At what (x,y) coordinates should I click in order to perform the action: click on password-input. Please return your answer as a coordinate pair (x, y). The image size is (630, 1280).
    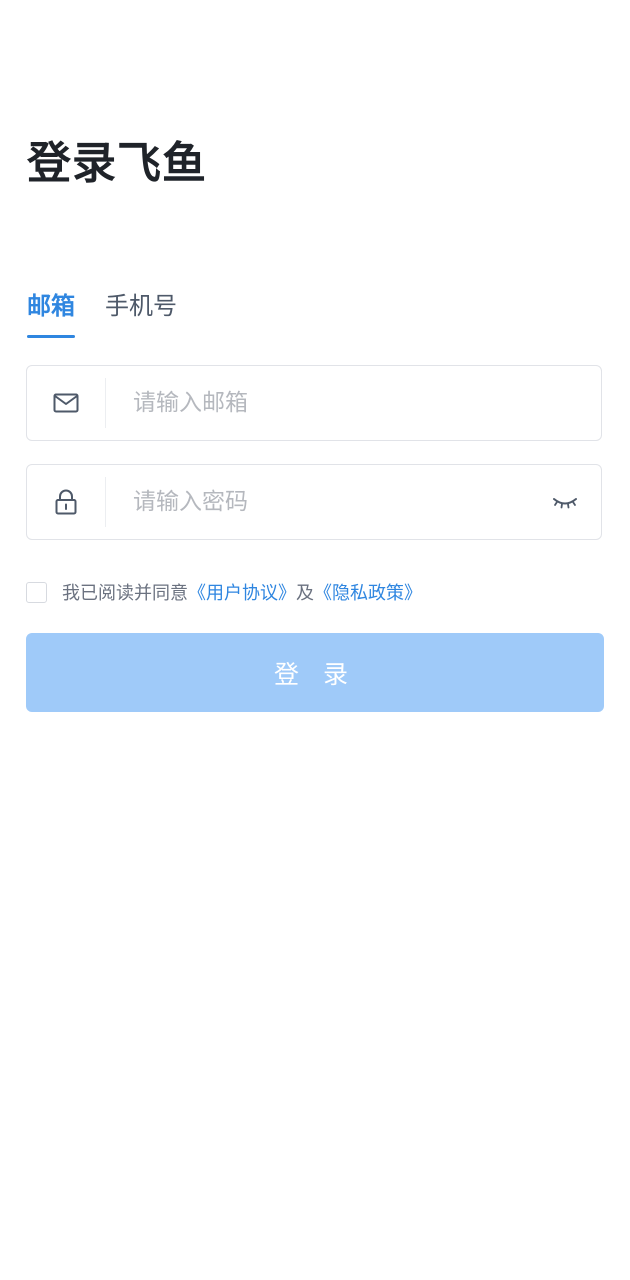
    Looking at the image, I should click on (333, 502).